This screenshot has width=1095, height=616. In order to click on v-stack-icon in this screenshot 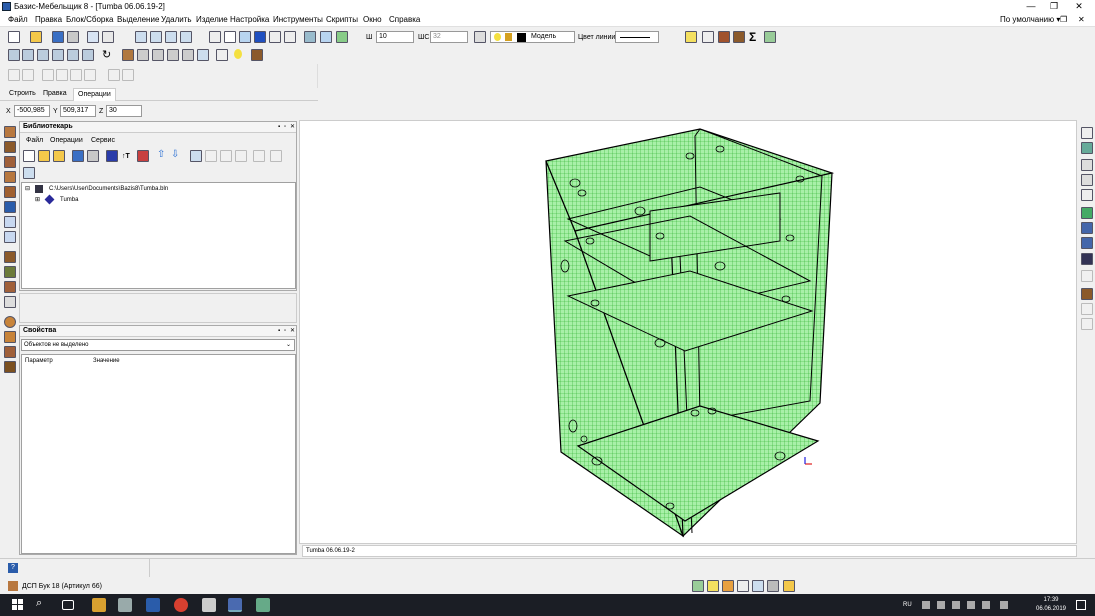, I will do `click(10, 367)`.